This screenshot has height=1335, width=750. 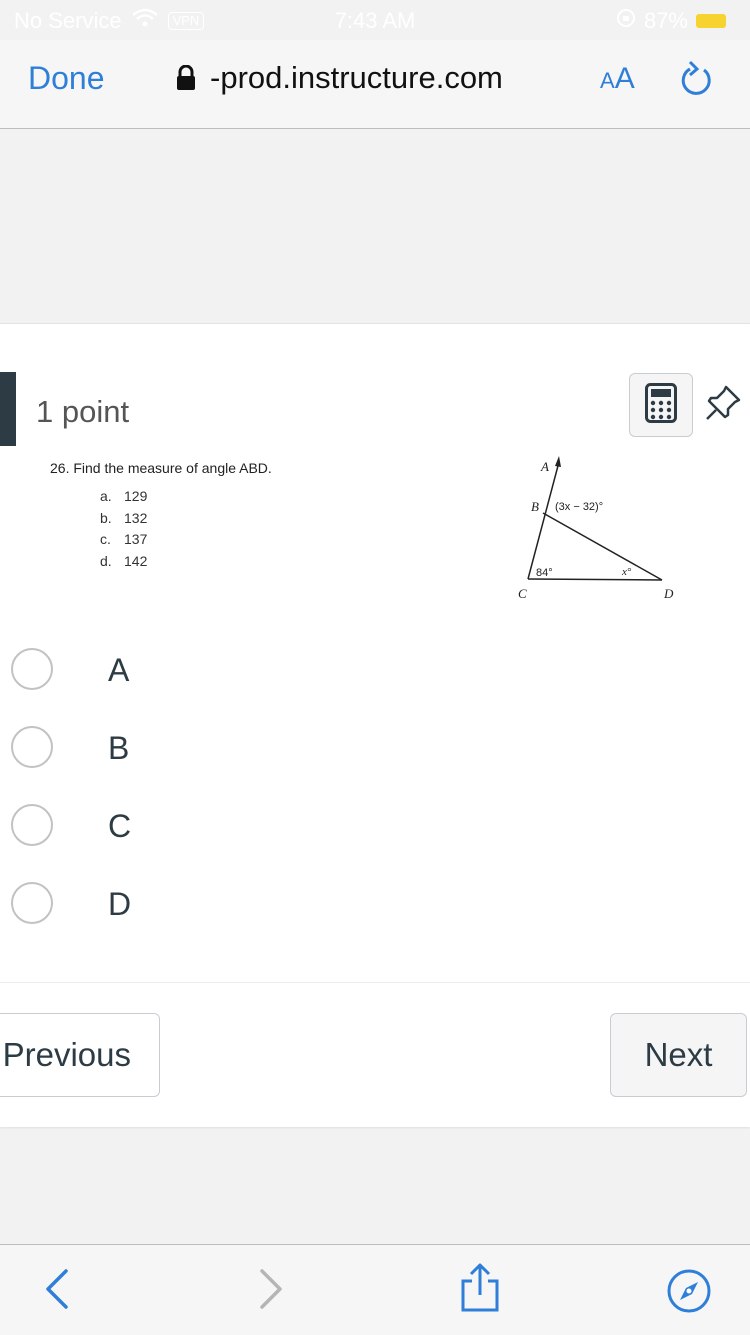 What do you see at coordinates (558, 461) in the screenshot?
I see `arrowhead-a` at bounding box center [558, 461].